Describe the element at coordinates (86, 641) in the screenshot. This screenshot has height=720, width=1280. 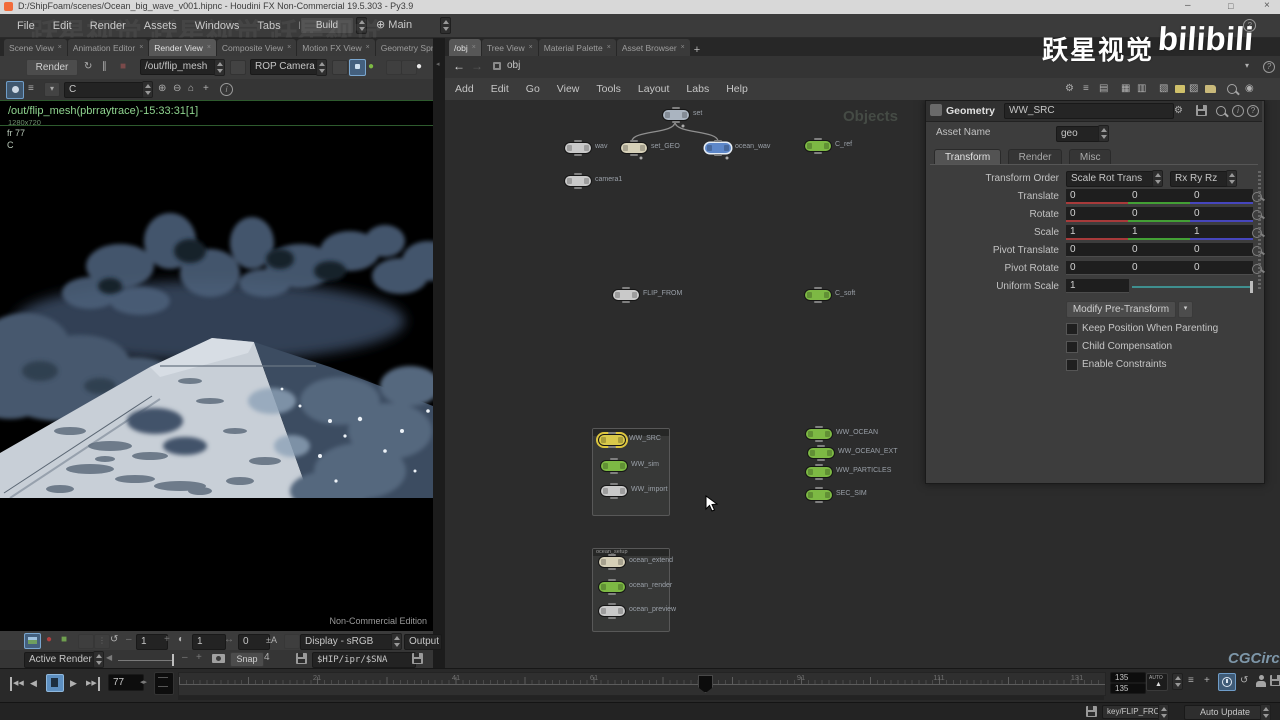
I see `compare-icon` at that location.